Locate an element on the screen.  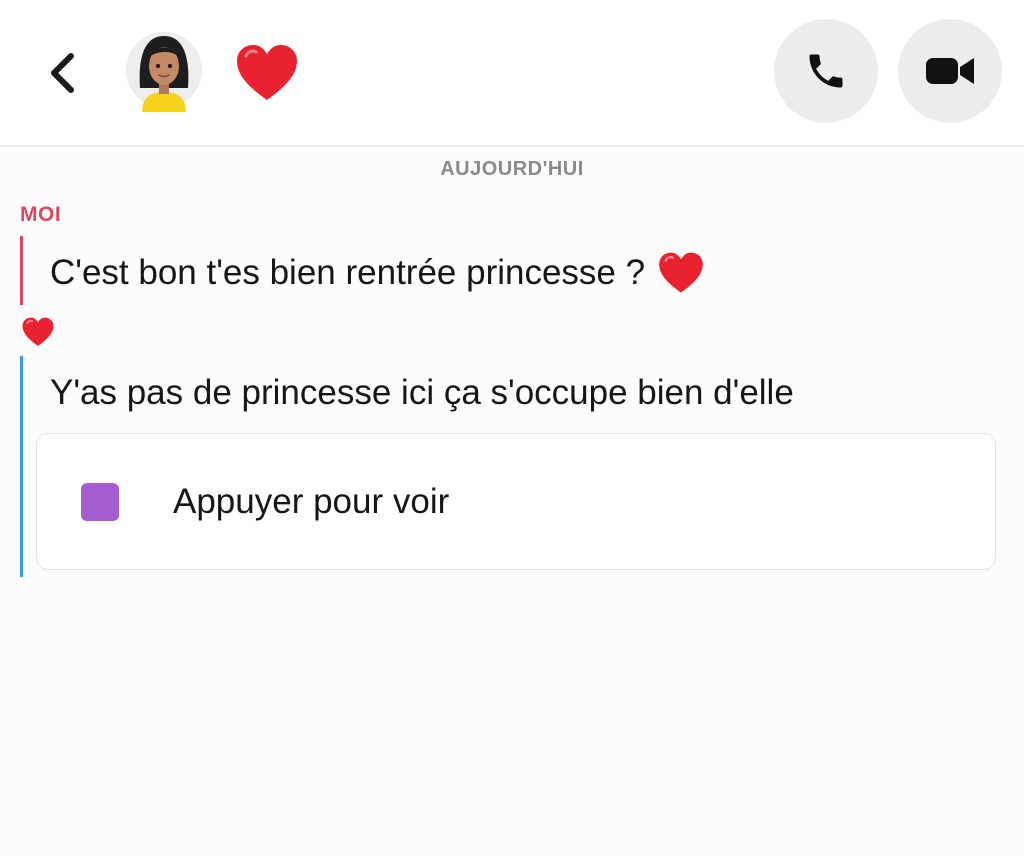
video-call-button is located at coordinates (950, 71).